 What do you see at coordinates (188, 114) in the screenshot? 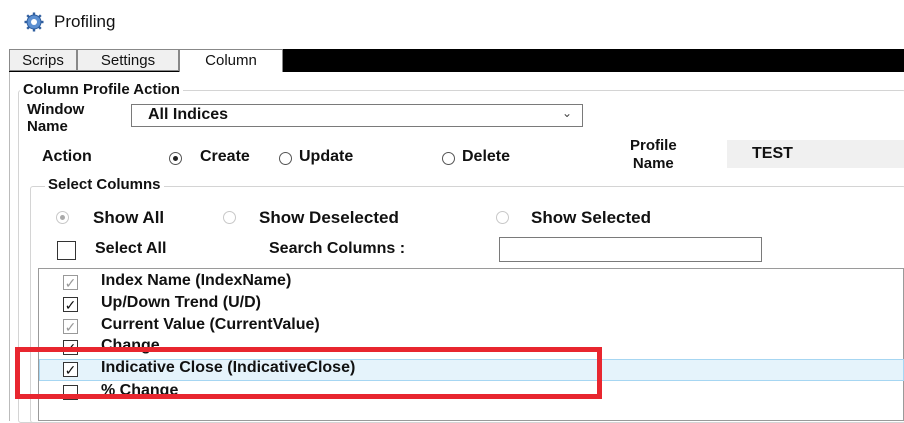
I see `window-name-value: All Indices` at bounding box center [188, 114].